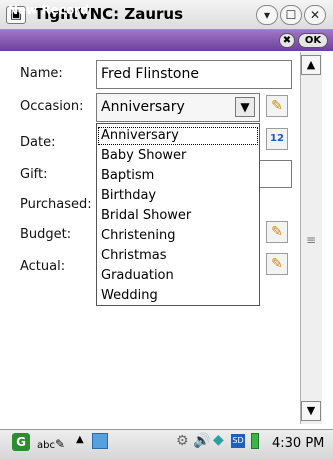  I want to click on purchased-label: Purchased:, so click(56, 204).